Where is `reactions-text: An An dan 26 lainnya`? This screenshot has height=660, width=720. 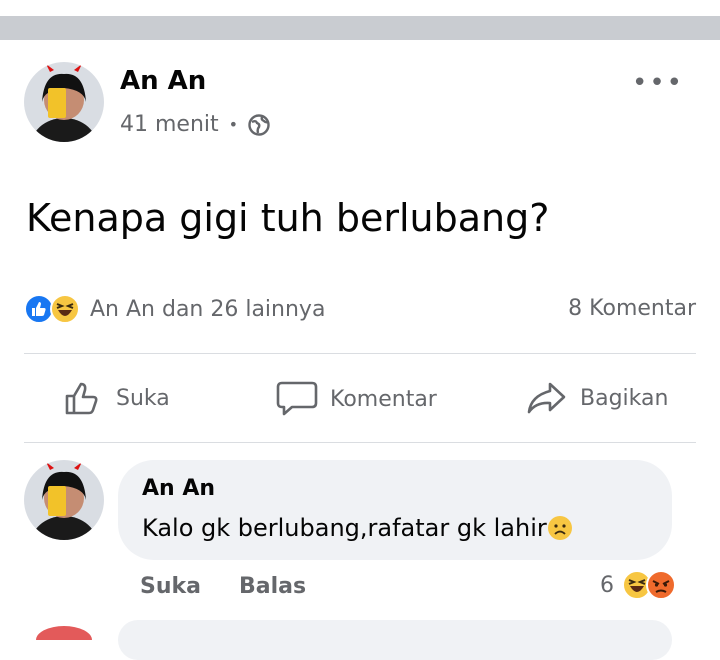
reactions-text: An An dan 26 lainnya is located at coordinates (207, 309).